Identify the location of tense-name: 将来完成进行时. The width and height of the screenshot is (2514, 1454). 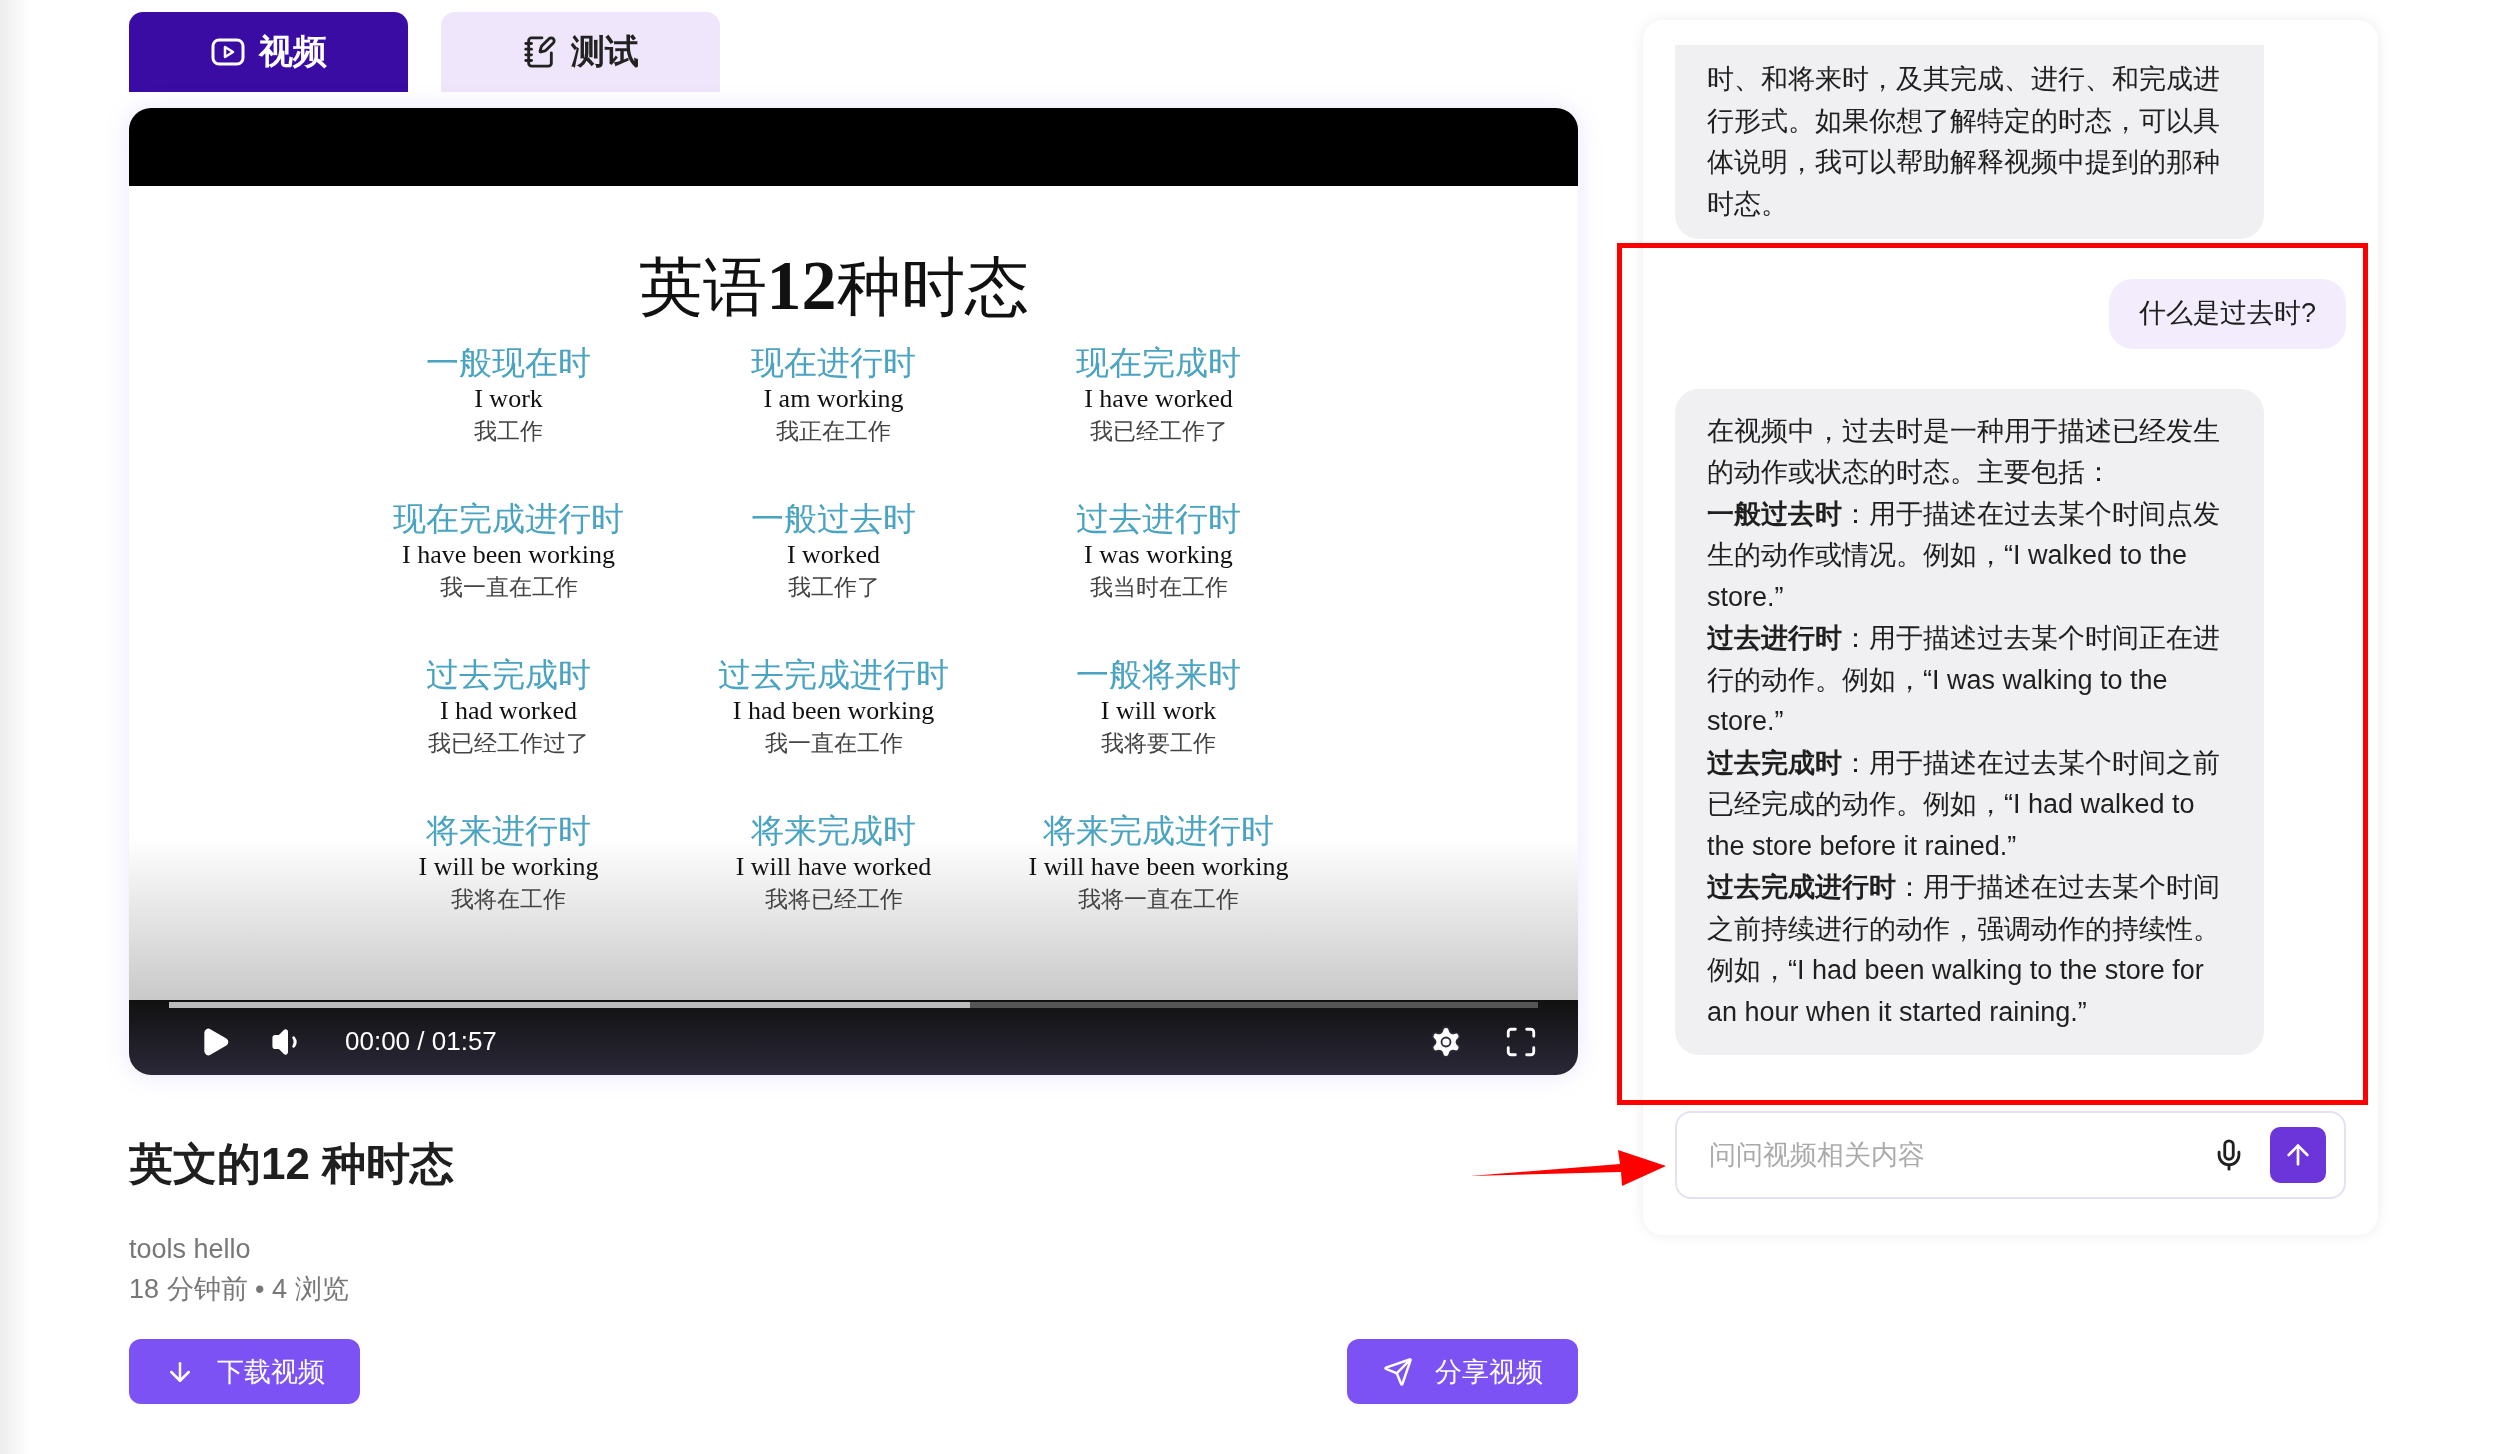
(1158, 831).